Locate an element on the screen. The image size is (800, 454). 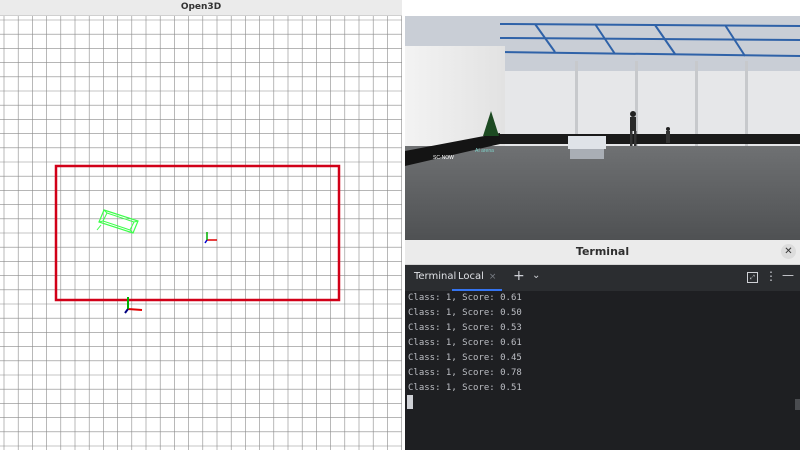
terminal-title: Terminal is located at coordinates (602, 251).